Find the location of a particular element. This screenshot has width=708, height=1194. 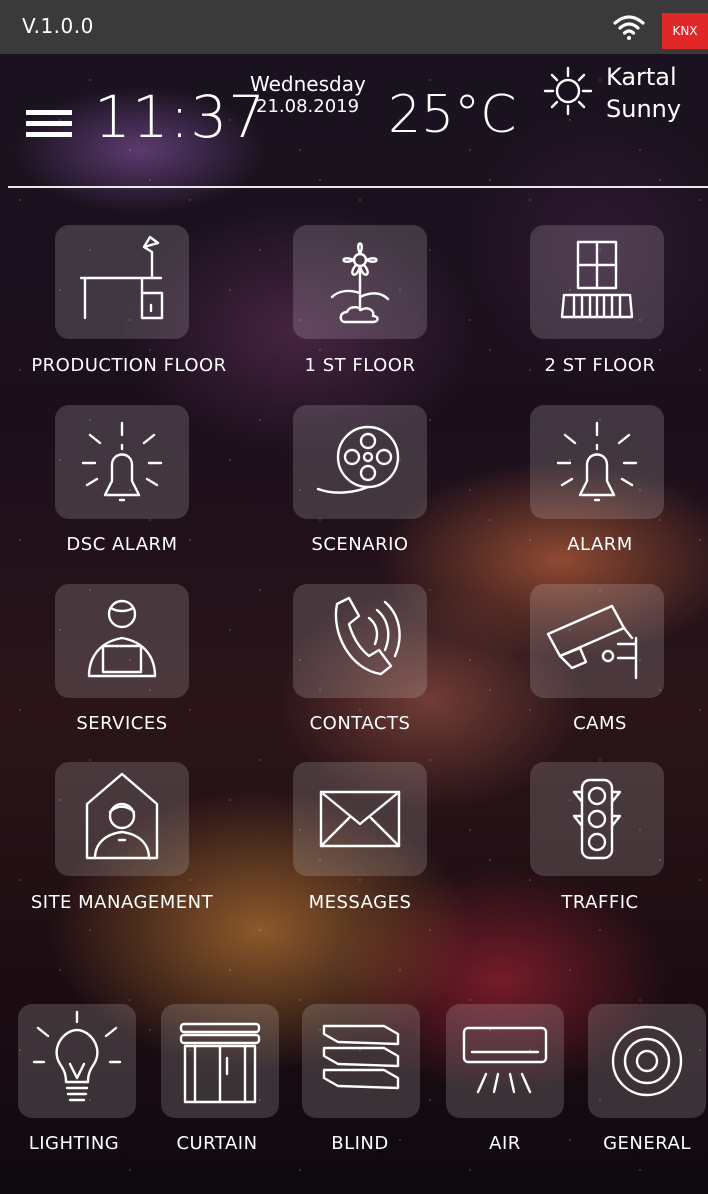

services-button is located at coordinates (122, 641).